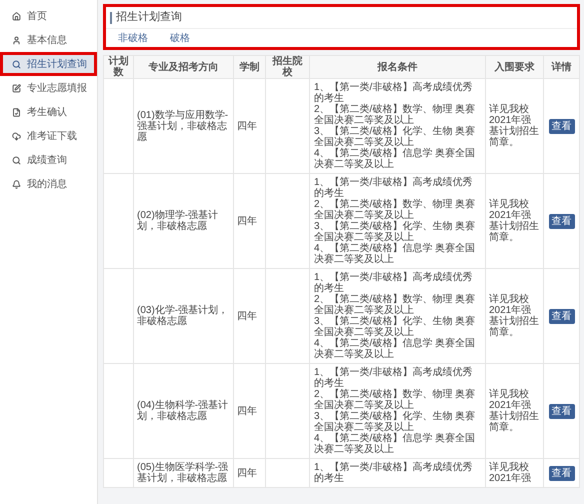 Image resolution: width=584 pixels, height=504 pixels. I want to click on page-title: 招生计划查询, so click(149, 18).